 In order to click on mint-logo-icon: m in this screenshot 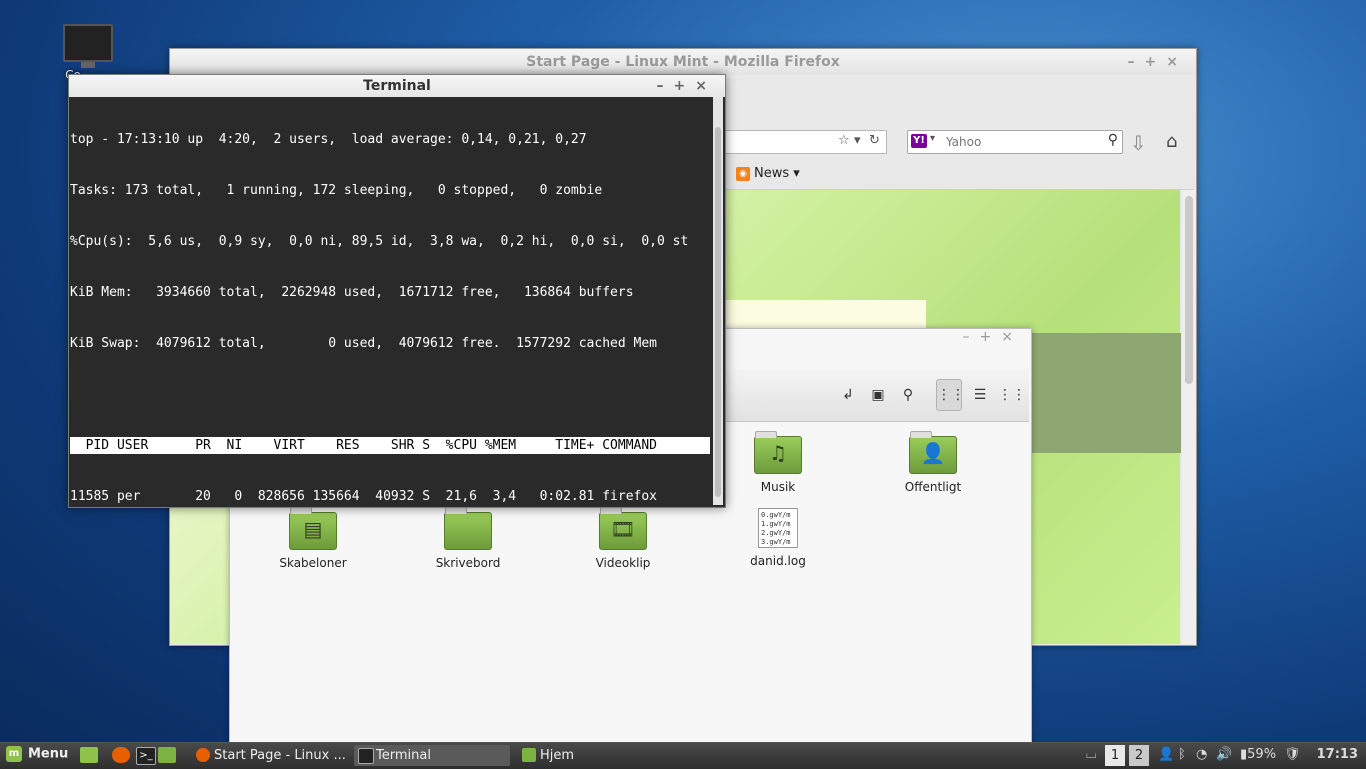, I will do `click(14, 754)`.